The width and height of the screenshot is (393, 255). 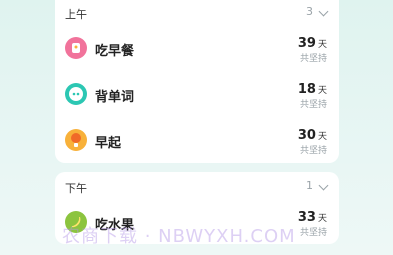 I want to click on habit-days: 39 天, so click(x=312, y=41).